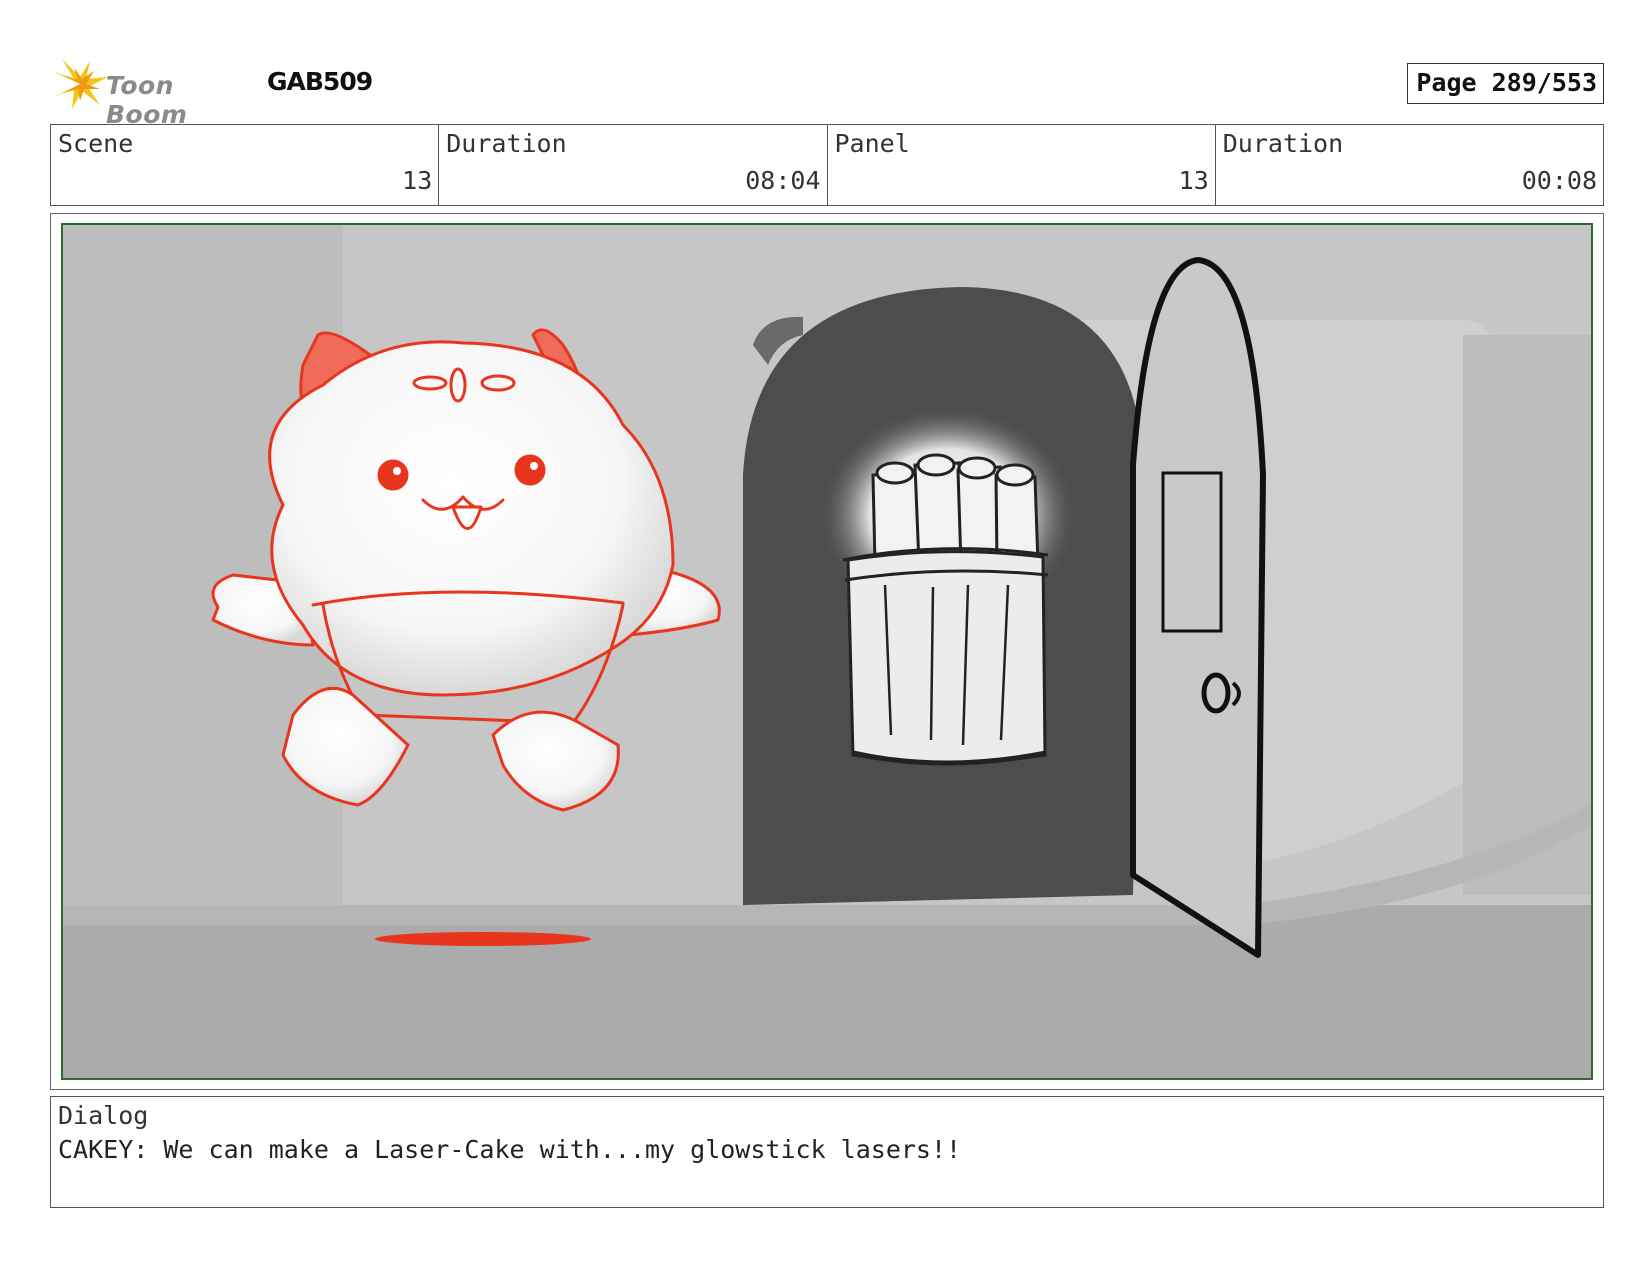 The image size is (1650, 1275). I want to click on scene-duration-label: Duration, so click(506, 143).